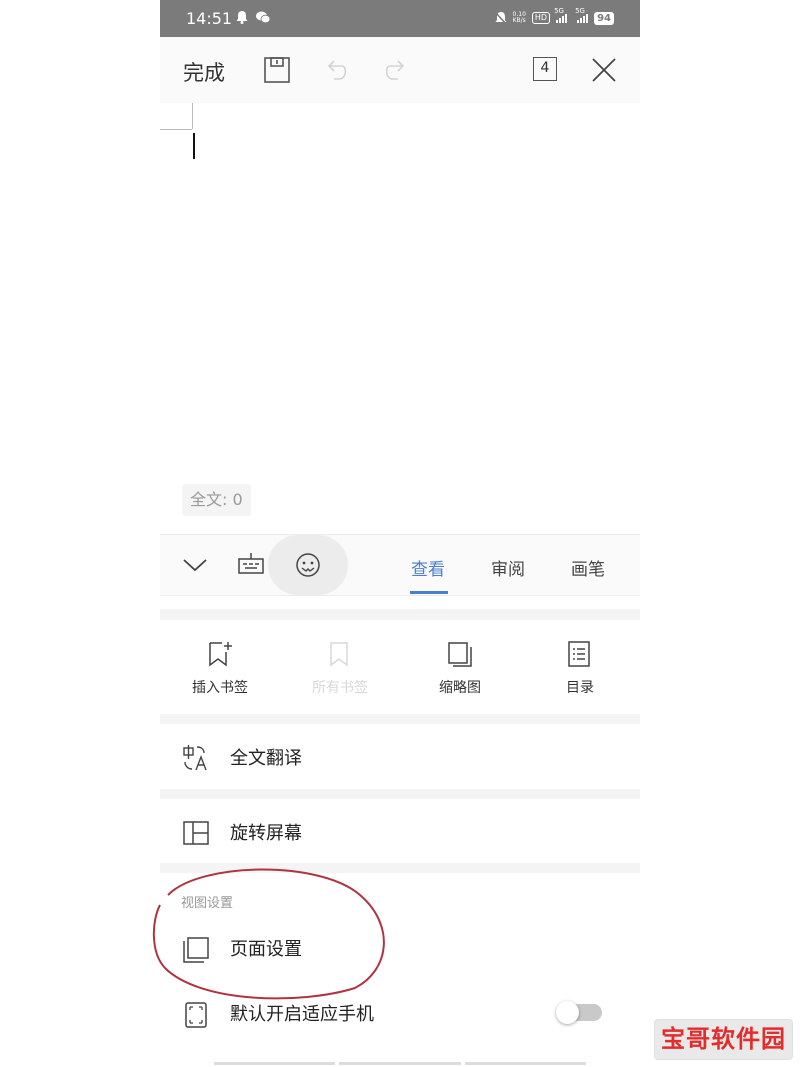 The image size is (800, 1067). What do you see at coordinates (541, 18) in the screenshot?
I see `hd-badge: HD` at bounding box center [541, 18].